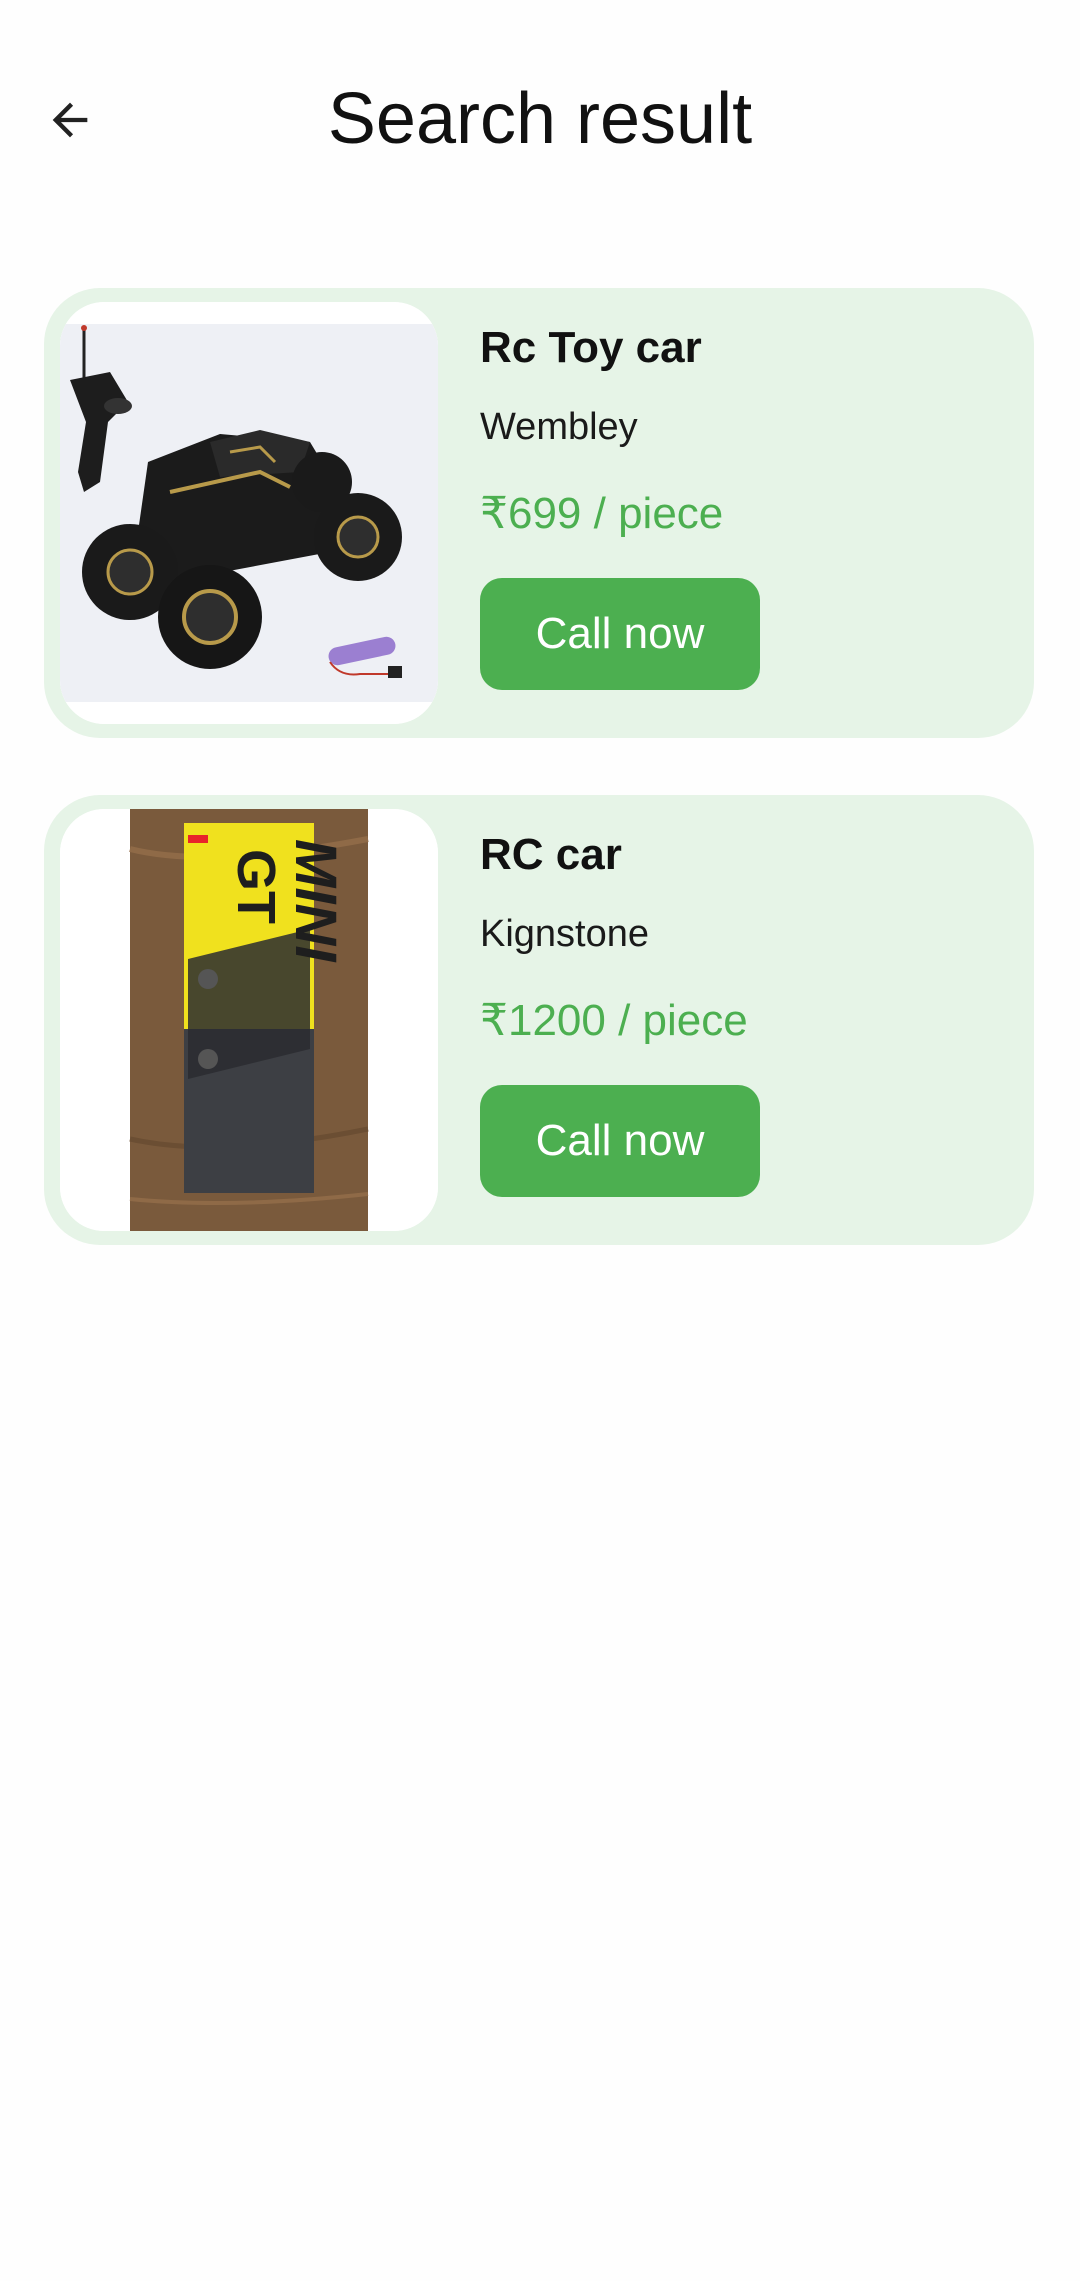  I want to click on store-name: Wembley, so click(559, 427).